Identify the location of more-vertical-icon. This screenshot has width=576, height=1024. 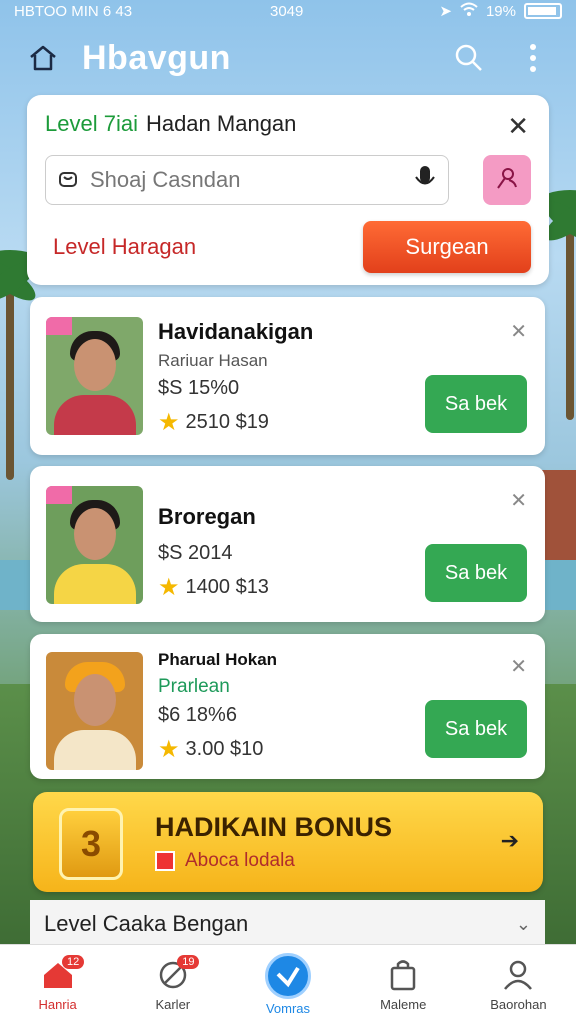
(533, 58).